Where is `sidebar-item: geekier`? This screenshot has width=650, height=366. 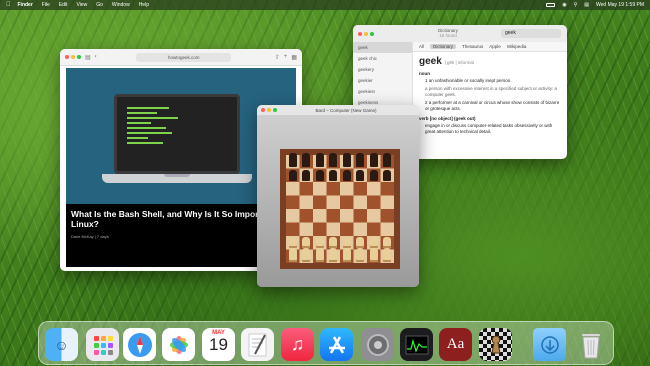
sidebar-item: geekier is located at coordinates (382, 80).